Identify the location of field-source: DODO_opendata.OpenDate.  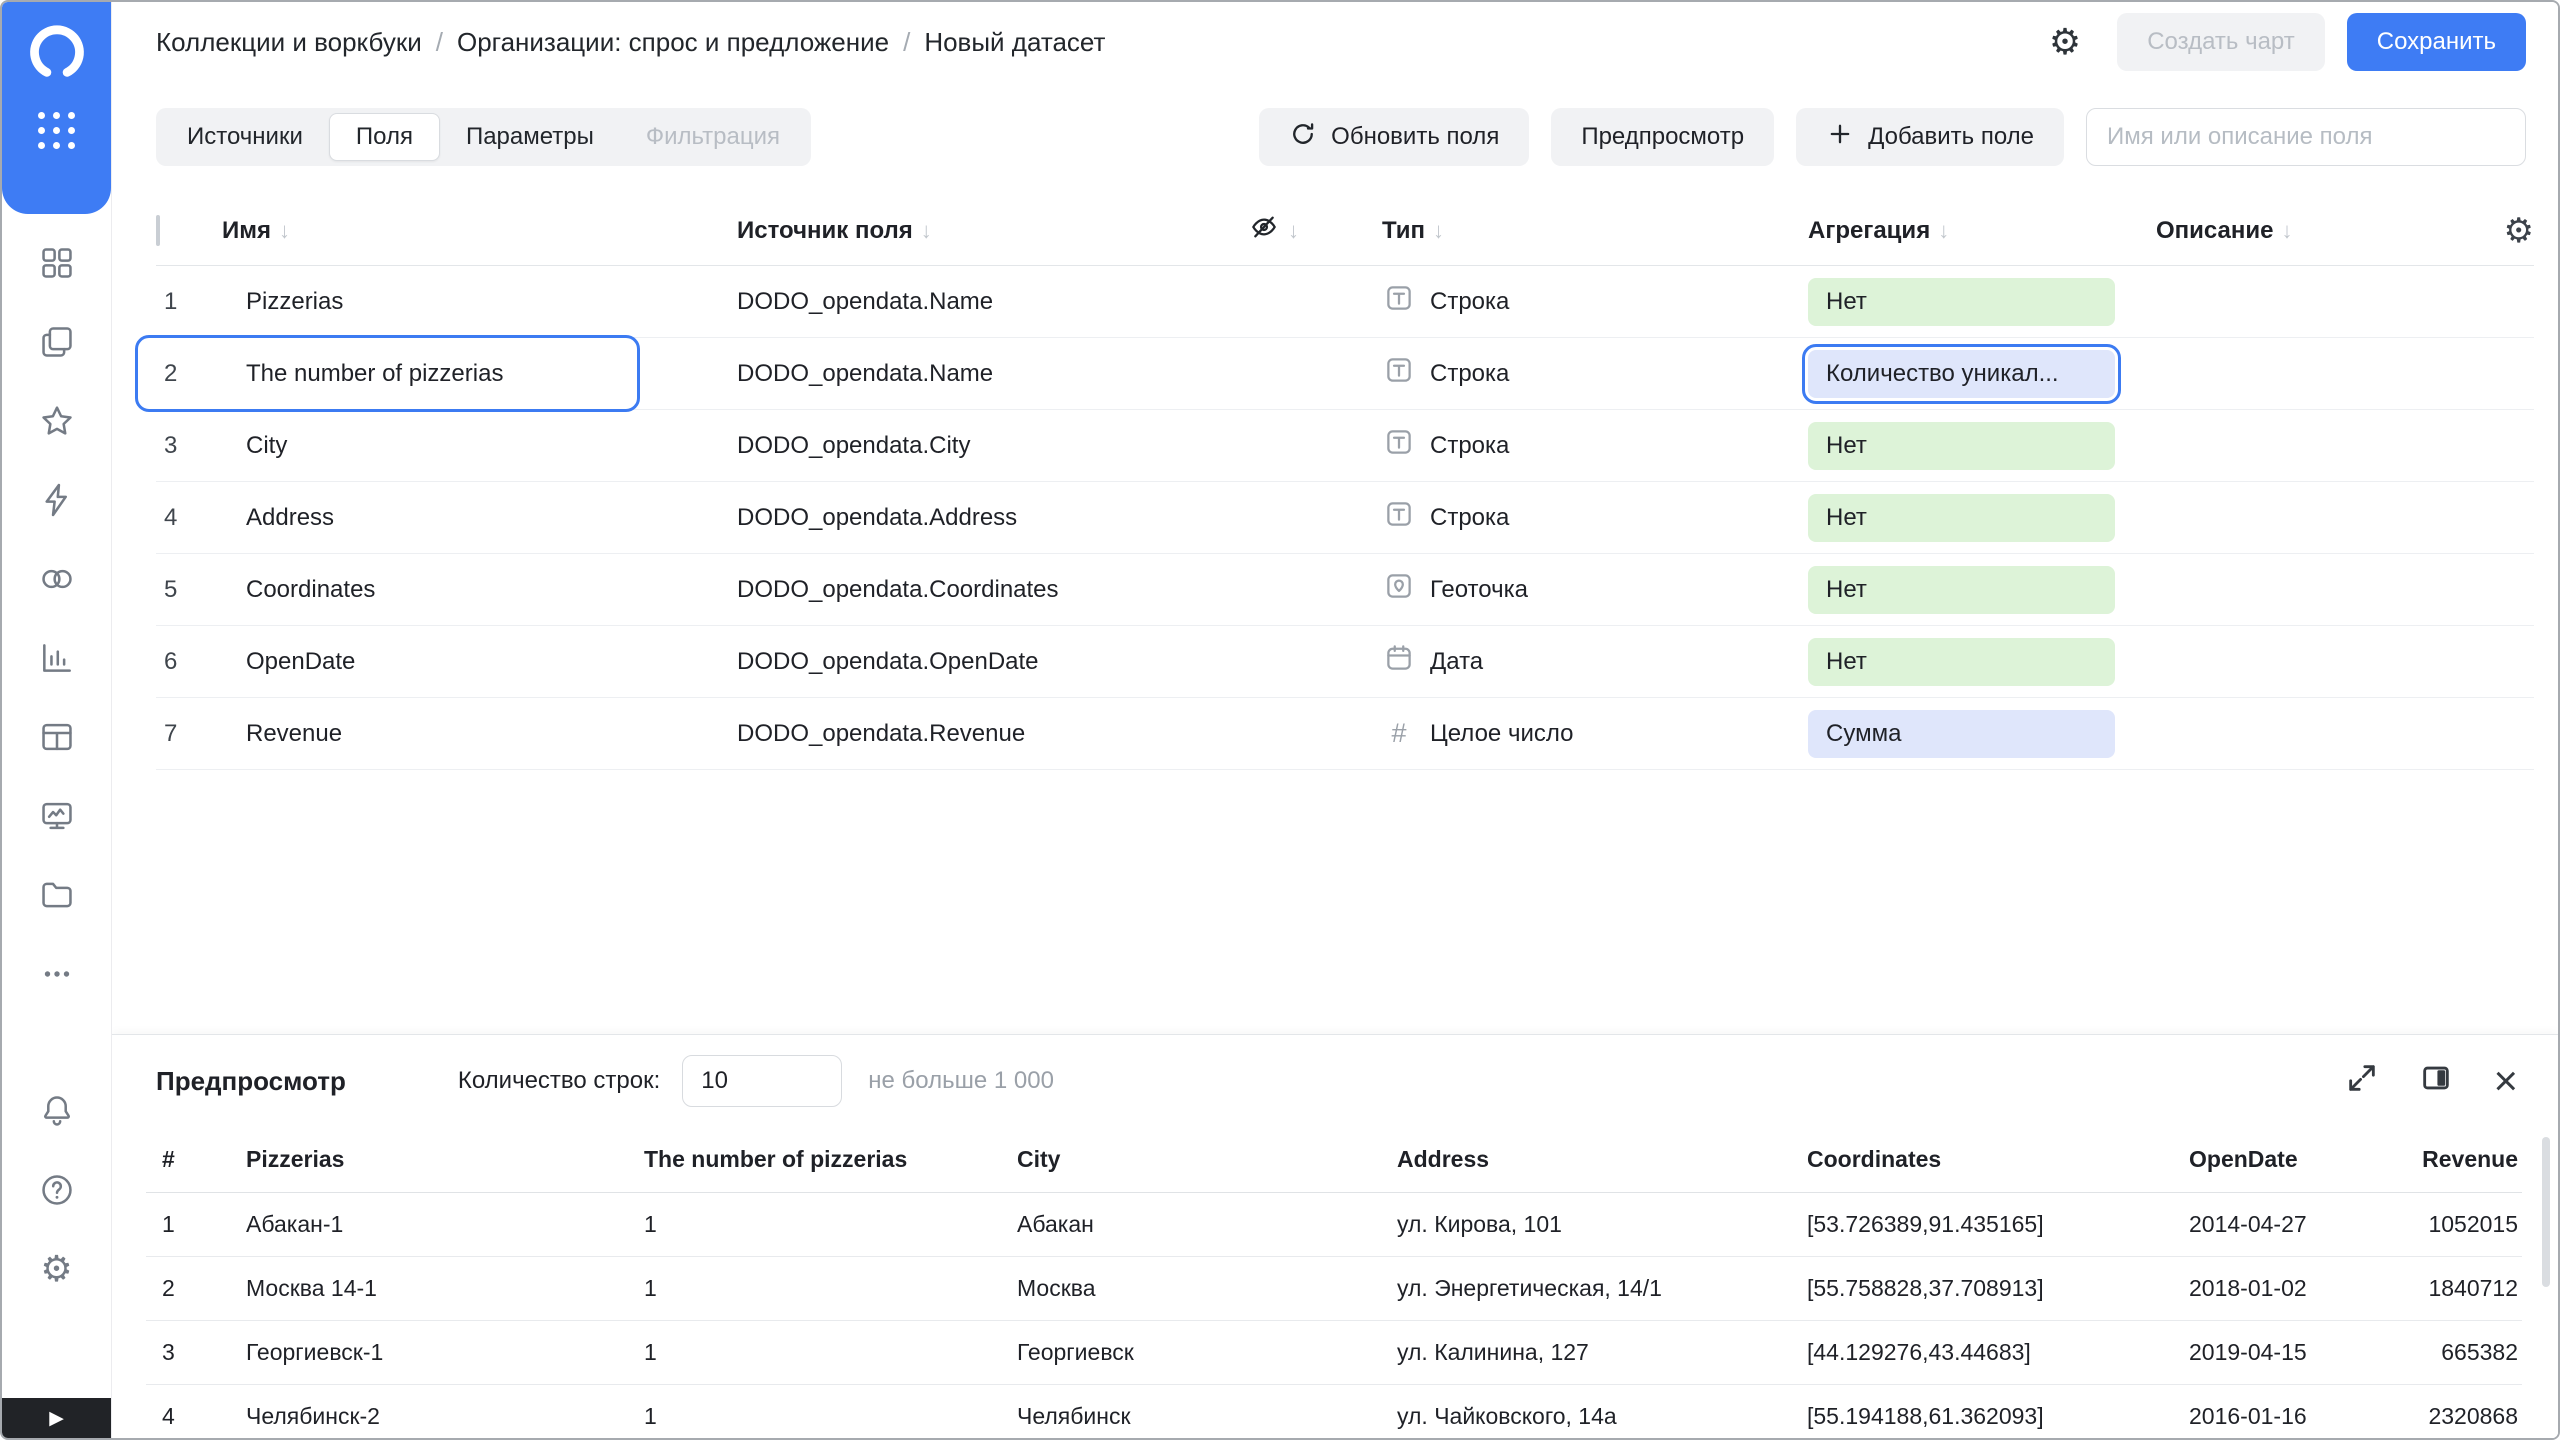
(888, 661).